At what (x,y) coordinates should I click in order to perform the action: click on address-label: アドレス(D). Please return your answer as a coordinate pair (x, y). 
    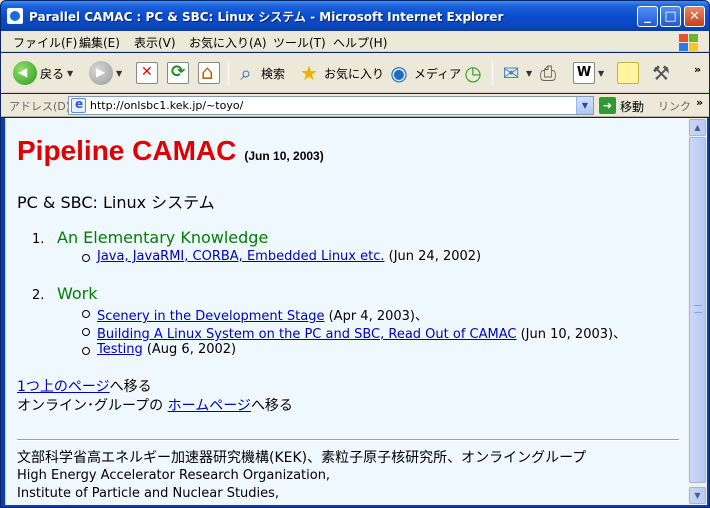
    Looking at the image, I should click on (40, 106).